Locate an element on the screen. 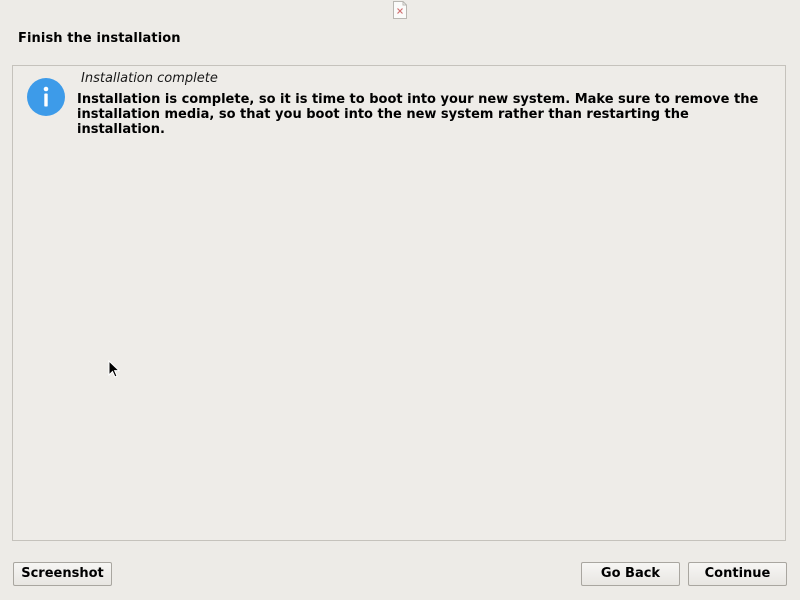 This screenshot has height=600, width=800. screenshot-button: Screenshot is located at coordinates (62, 574).